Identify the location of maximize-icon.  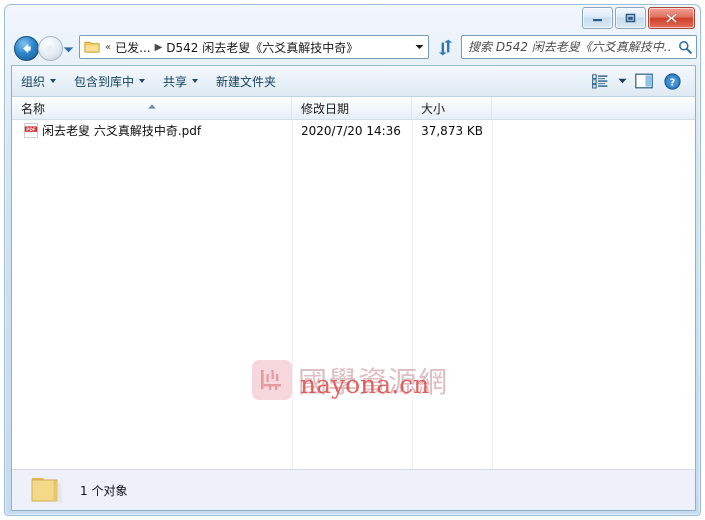
(630, 18).